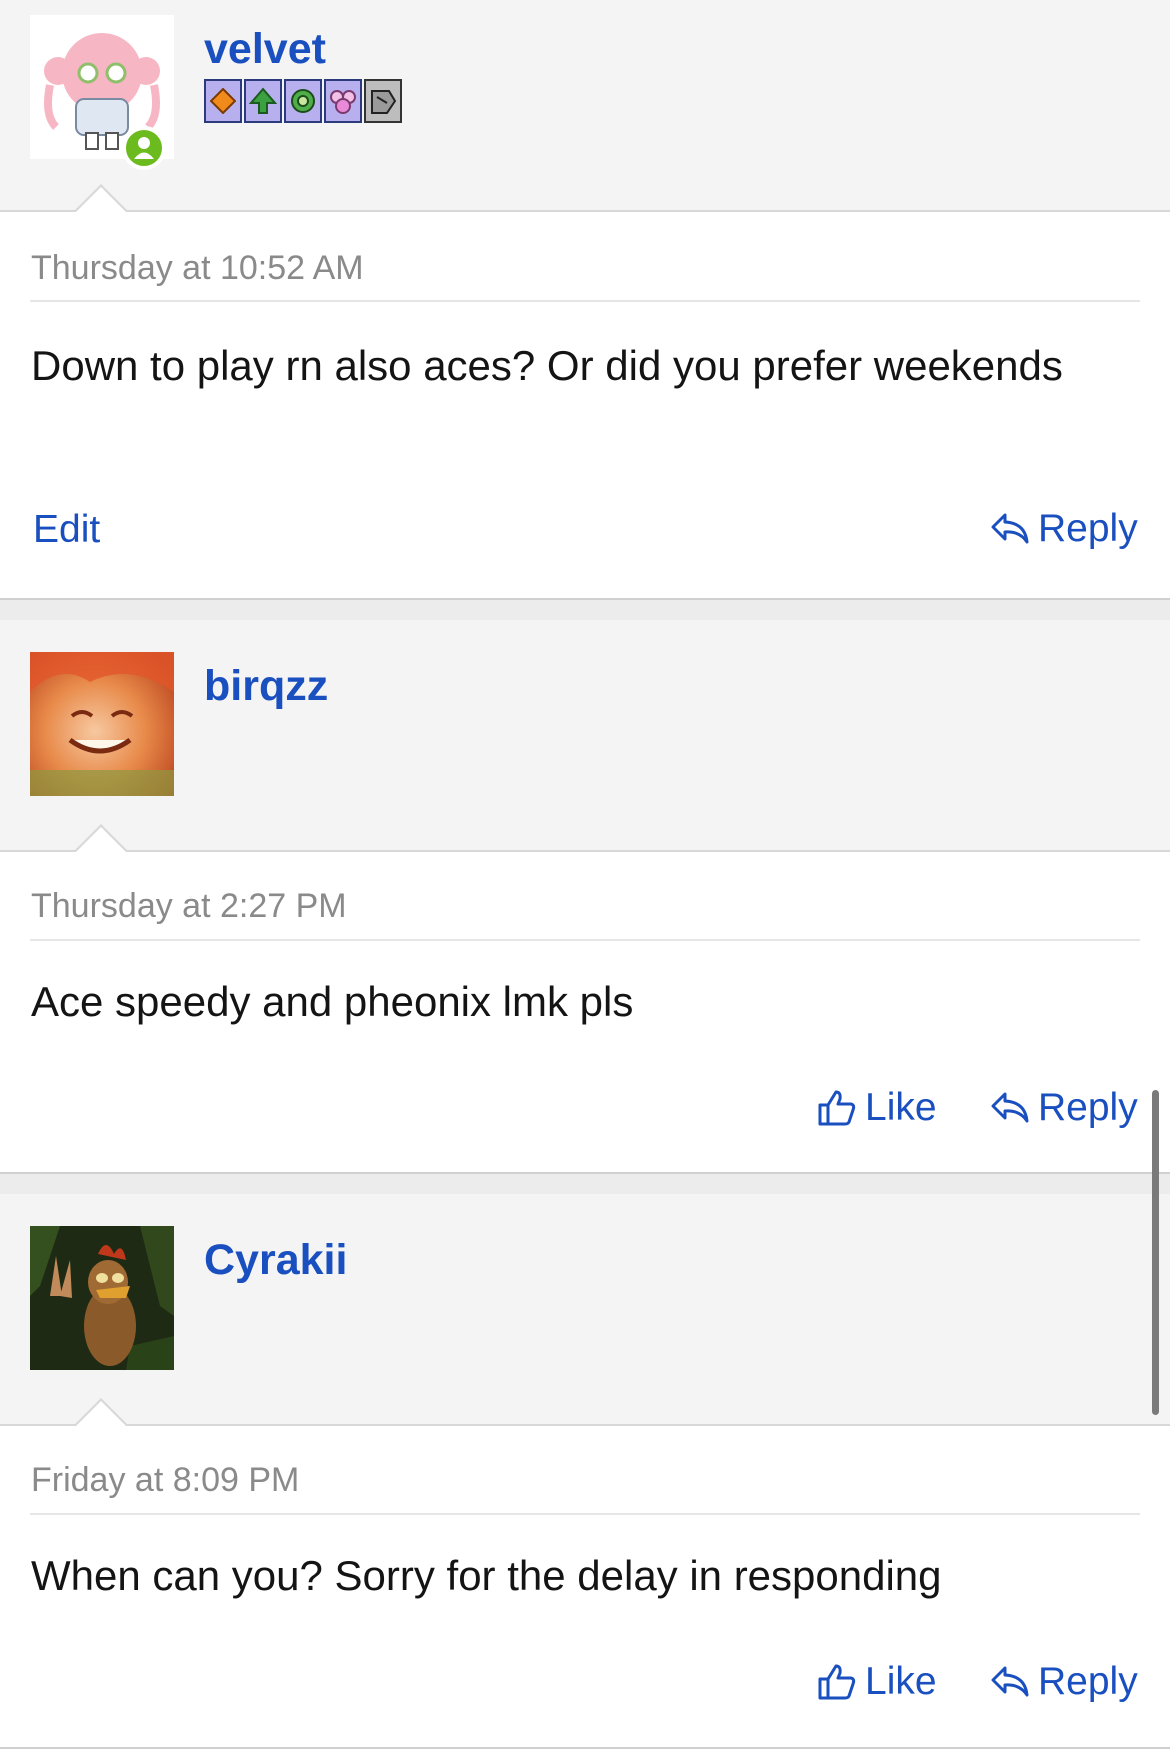 Image resolution: width=1170 pixels, height=1751 pixels. Describe the element at coordinates (383, 101) in the screenshot. I see `grey-shield-badge-icon` at that location.